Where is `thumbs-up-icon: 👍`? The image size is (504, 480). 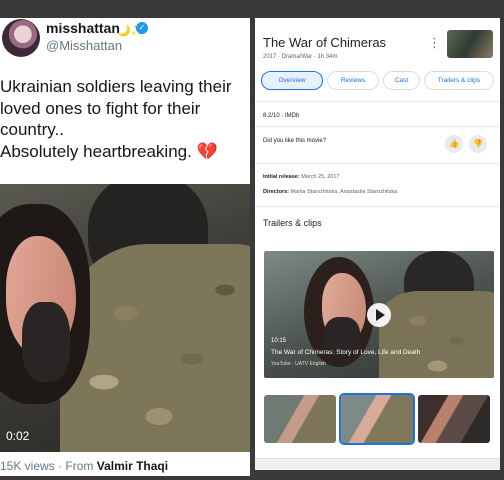 thumbs-up-icon: 👍 is located at coordinates (454, 144).